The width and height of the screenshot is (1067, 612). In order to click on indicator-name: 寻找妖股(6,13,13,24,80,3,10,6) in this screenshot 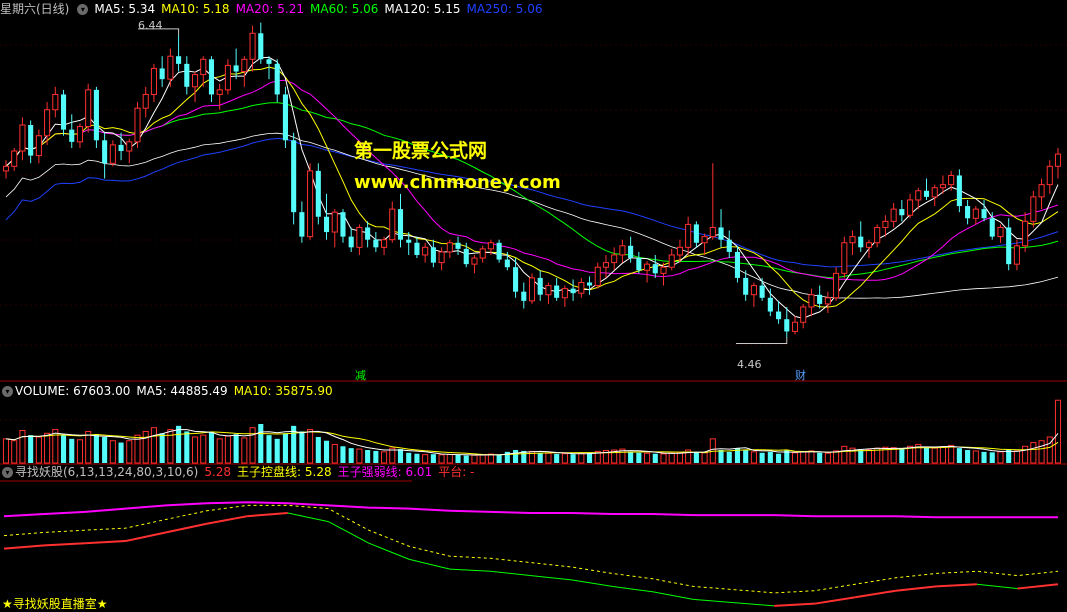, I will do `click(106, 472)`.